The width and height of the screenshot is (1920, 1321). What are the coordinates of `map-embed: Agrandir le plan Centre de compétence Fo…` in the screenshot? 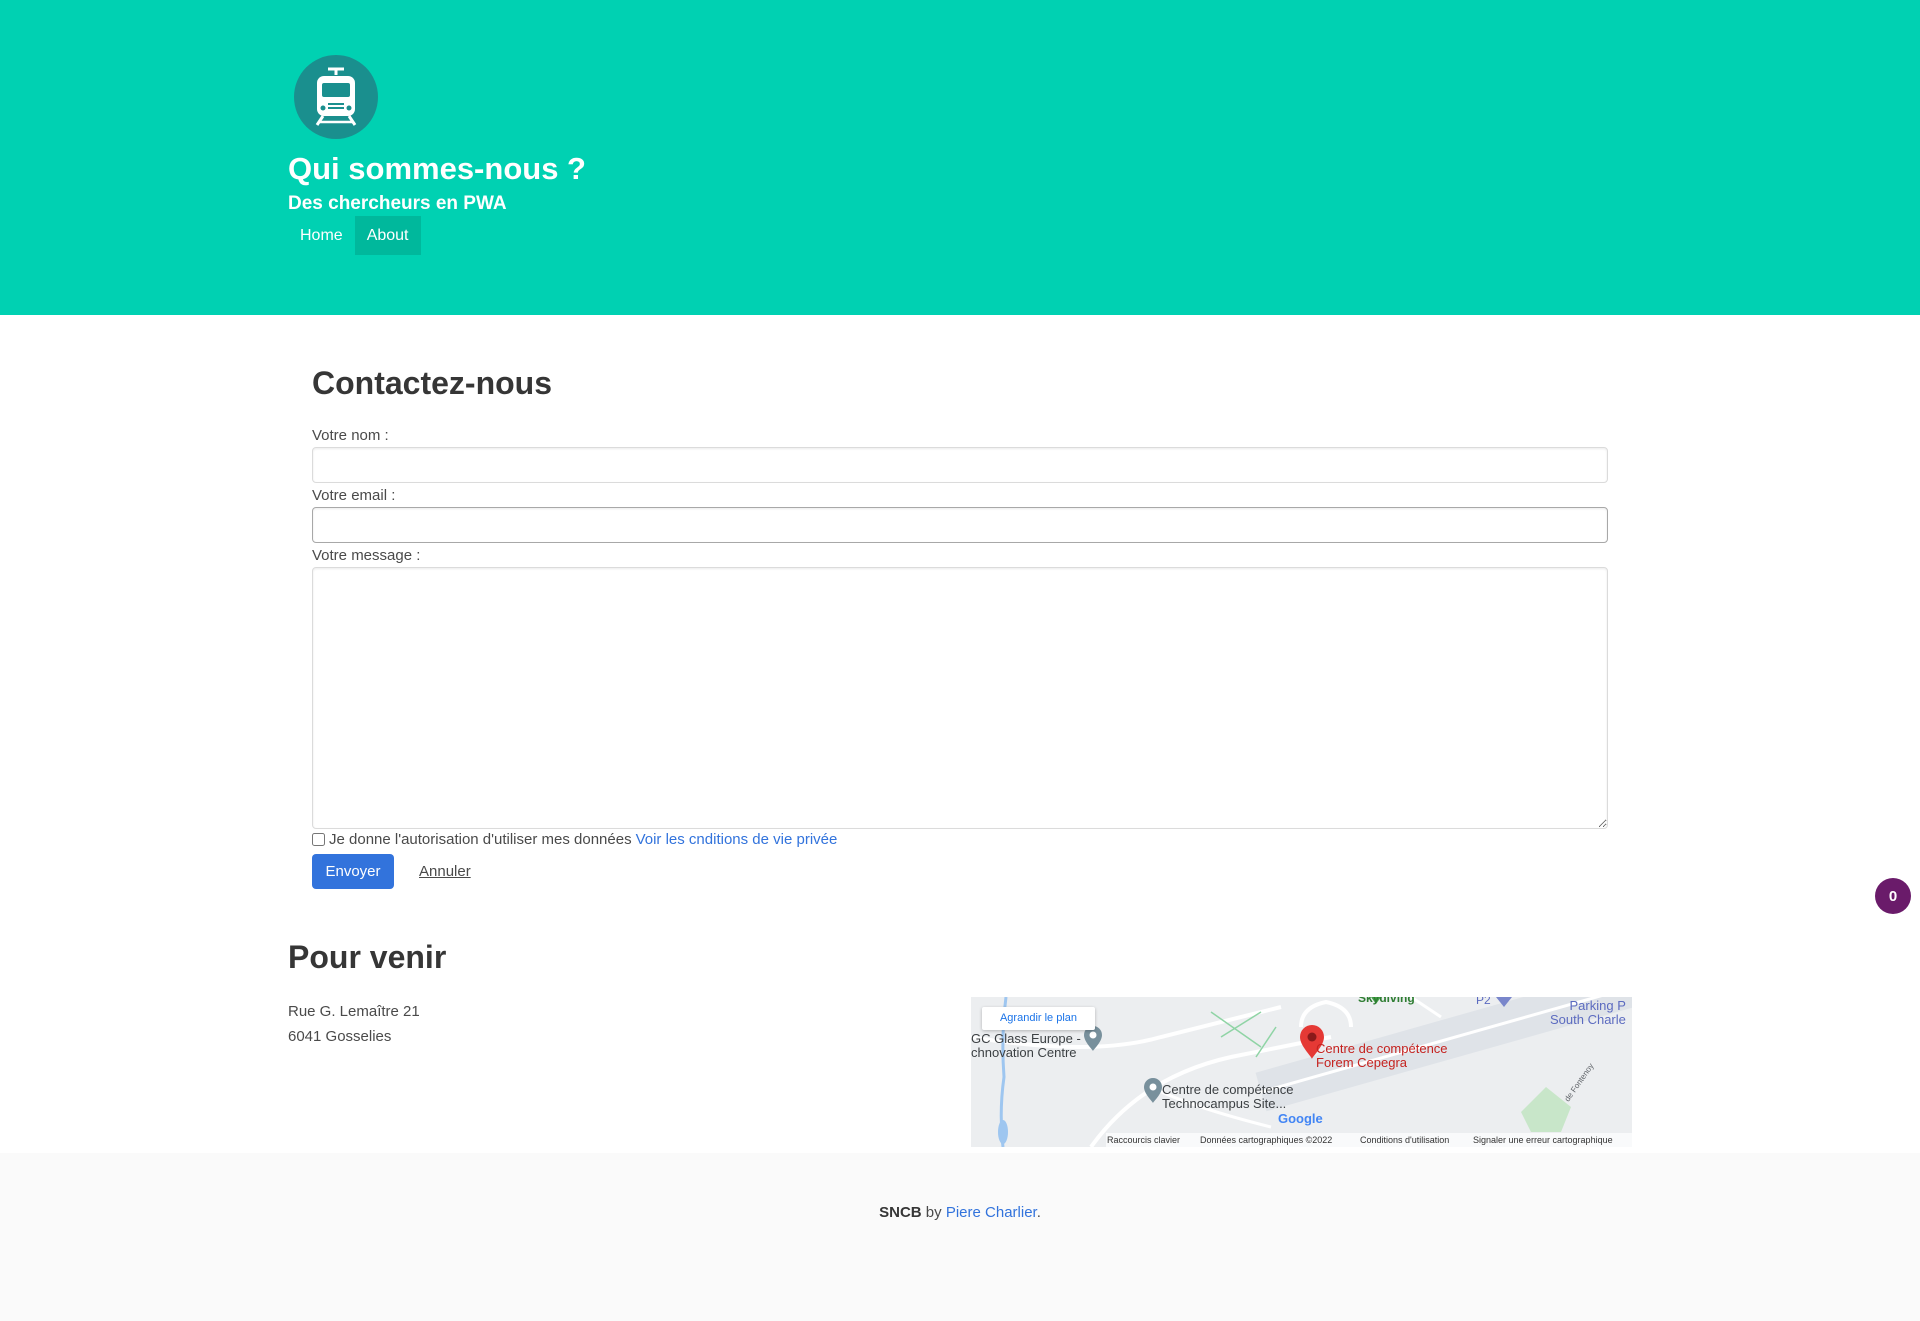 It's located at (1301, 1072).